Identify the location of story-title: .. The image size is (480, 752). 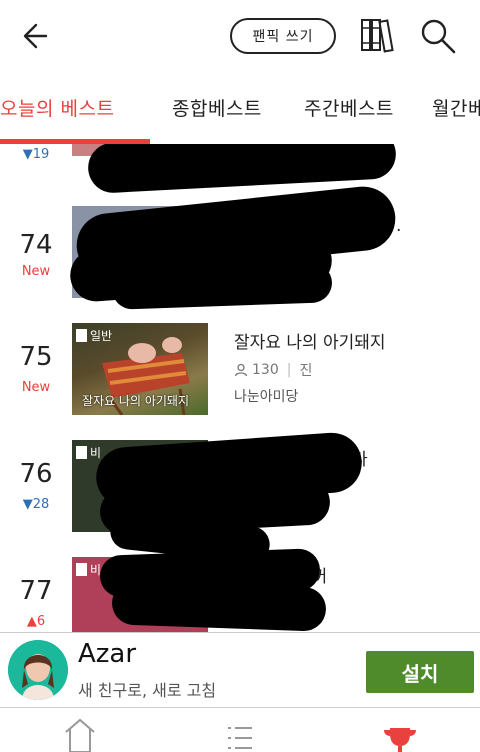
(399, 226).